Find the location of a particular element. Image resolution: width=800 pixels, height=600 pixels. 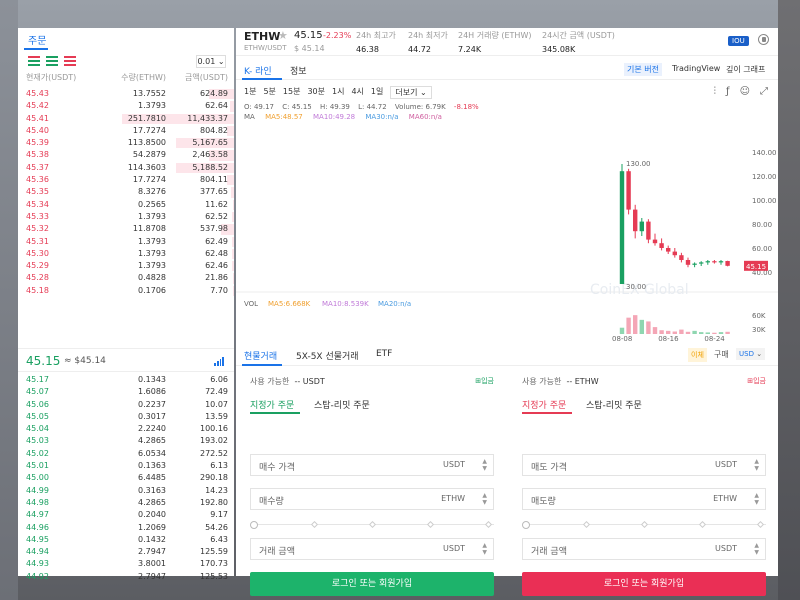

bids-only-view-icon is located at coordinates (52, 61).